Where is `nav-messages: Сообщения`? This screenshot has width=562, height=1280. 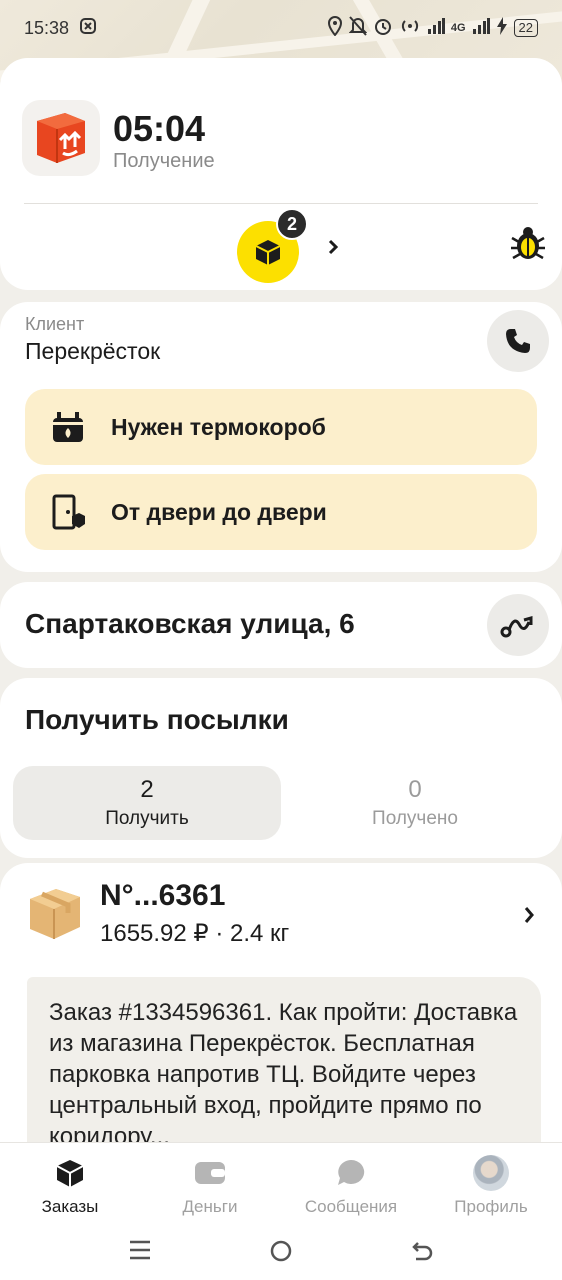 nav-messages: Сообщения is located at coordinates (351, 1186).